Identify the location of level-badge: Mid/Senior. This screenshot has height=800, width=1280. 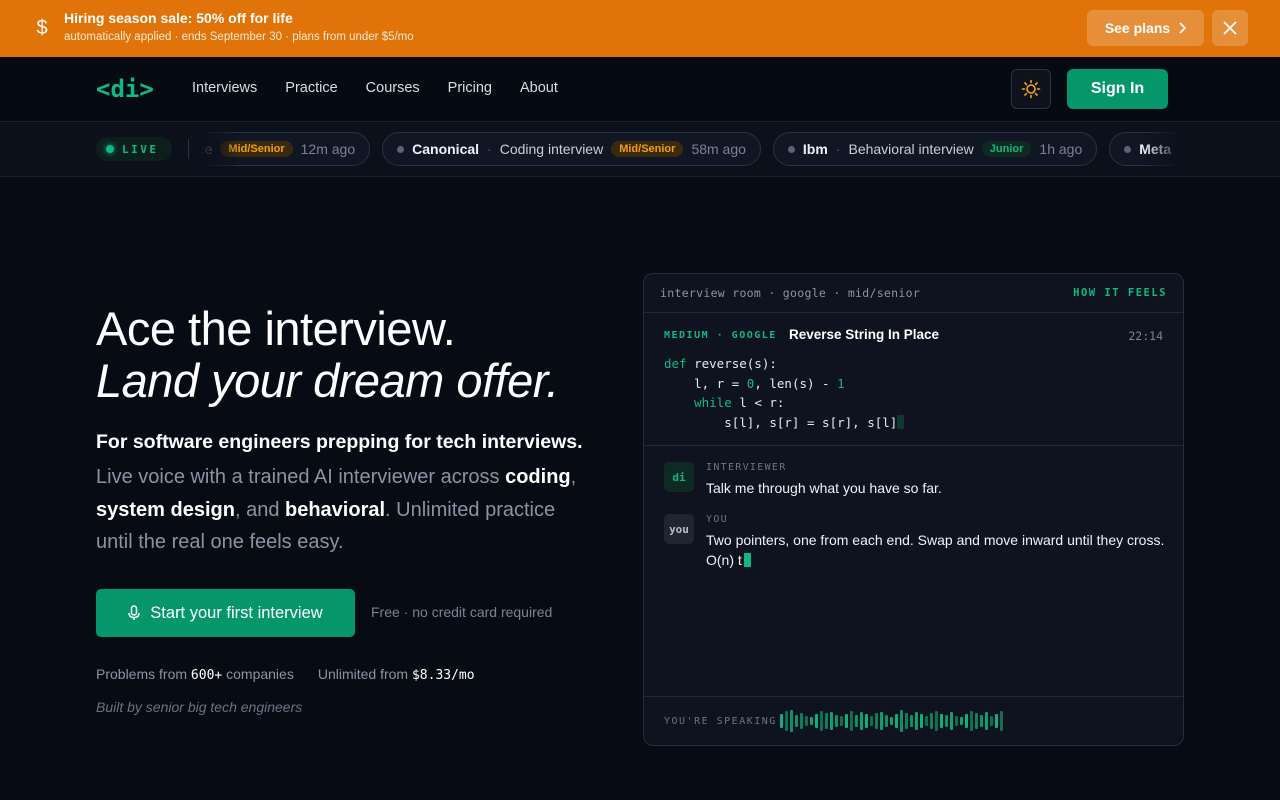
(256, 149).